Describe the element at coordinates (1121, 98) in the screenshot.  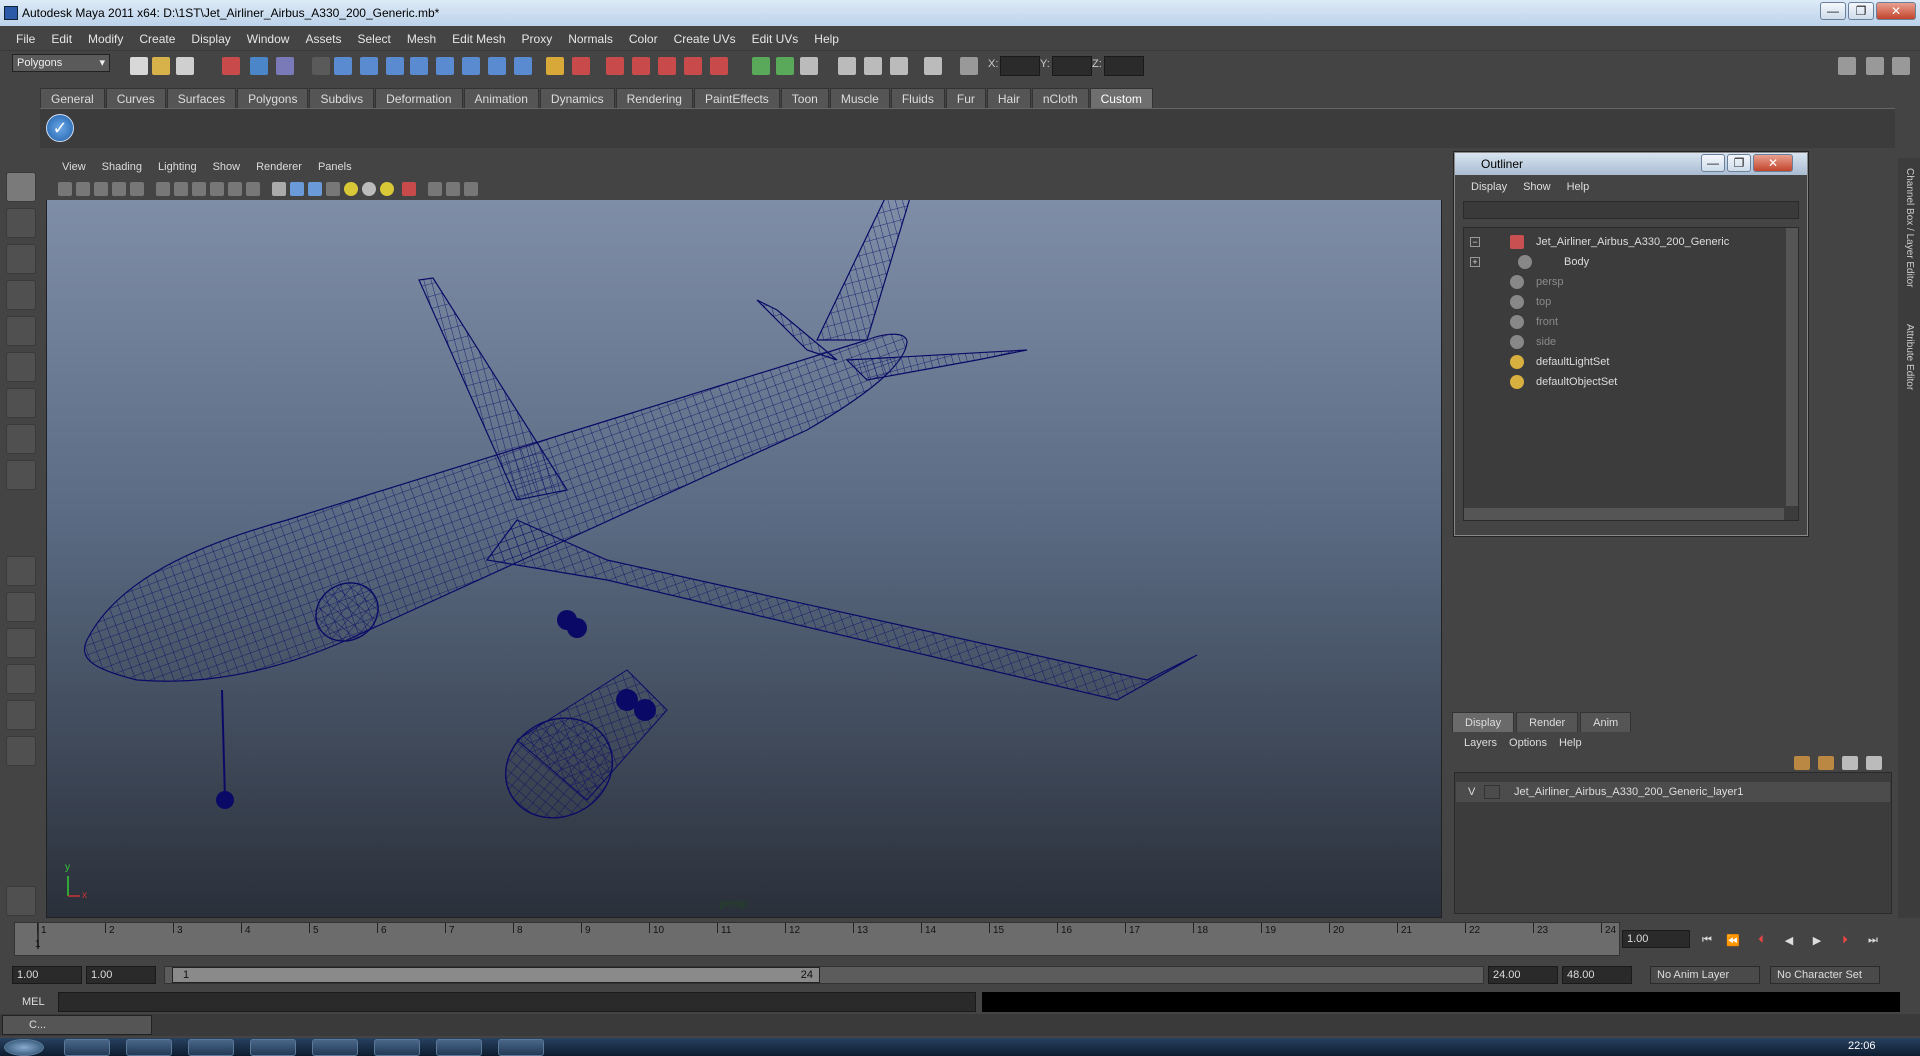
I see `shelf-tab-custom: Custom` at that location.